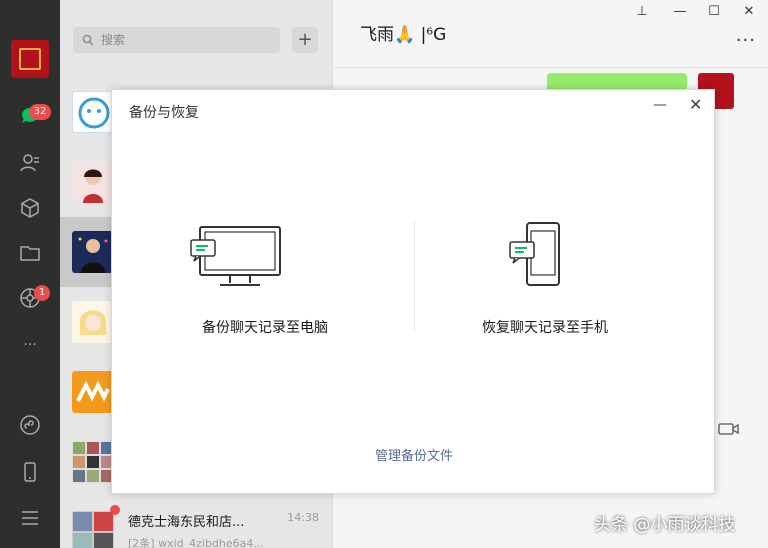 This screenshot has width=768, height=548. Describe the element at coordinates (414, 454) in the screenshot. I see `manage-backup-files-link: 管理备份文件` at that location.